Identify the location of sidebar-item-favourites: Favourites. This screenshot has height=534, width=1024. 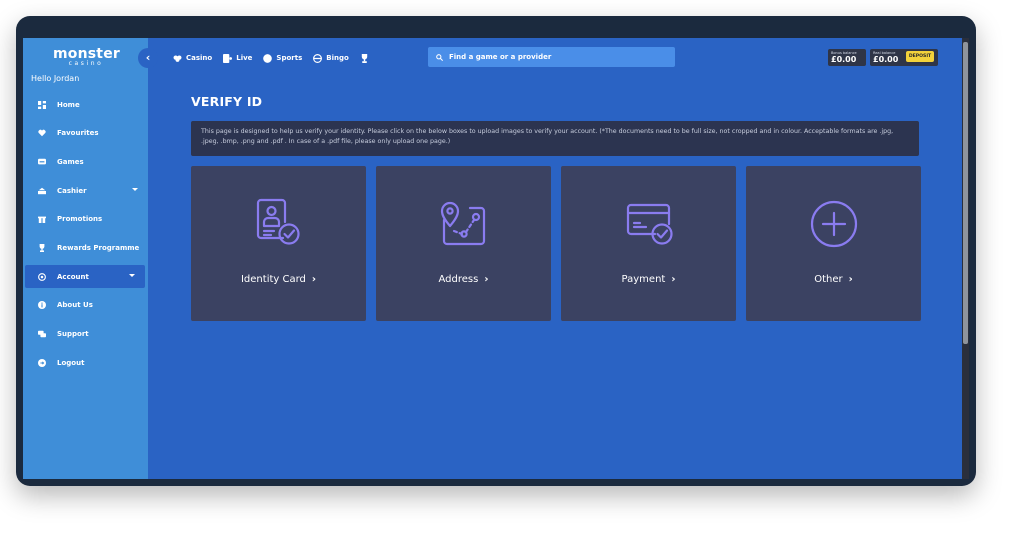
(85, 133).